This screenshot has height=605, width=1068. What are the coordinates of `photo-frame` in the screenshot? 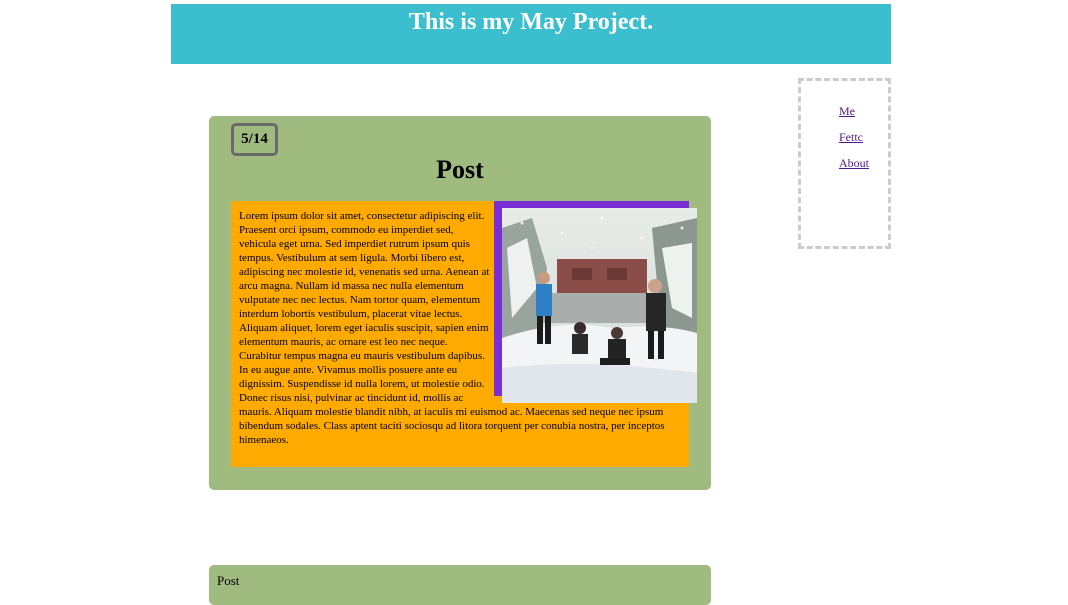 It's located at (595, 302).